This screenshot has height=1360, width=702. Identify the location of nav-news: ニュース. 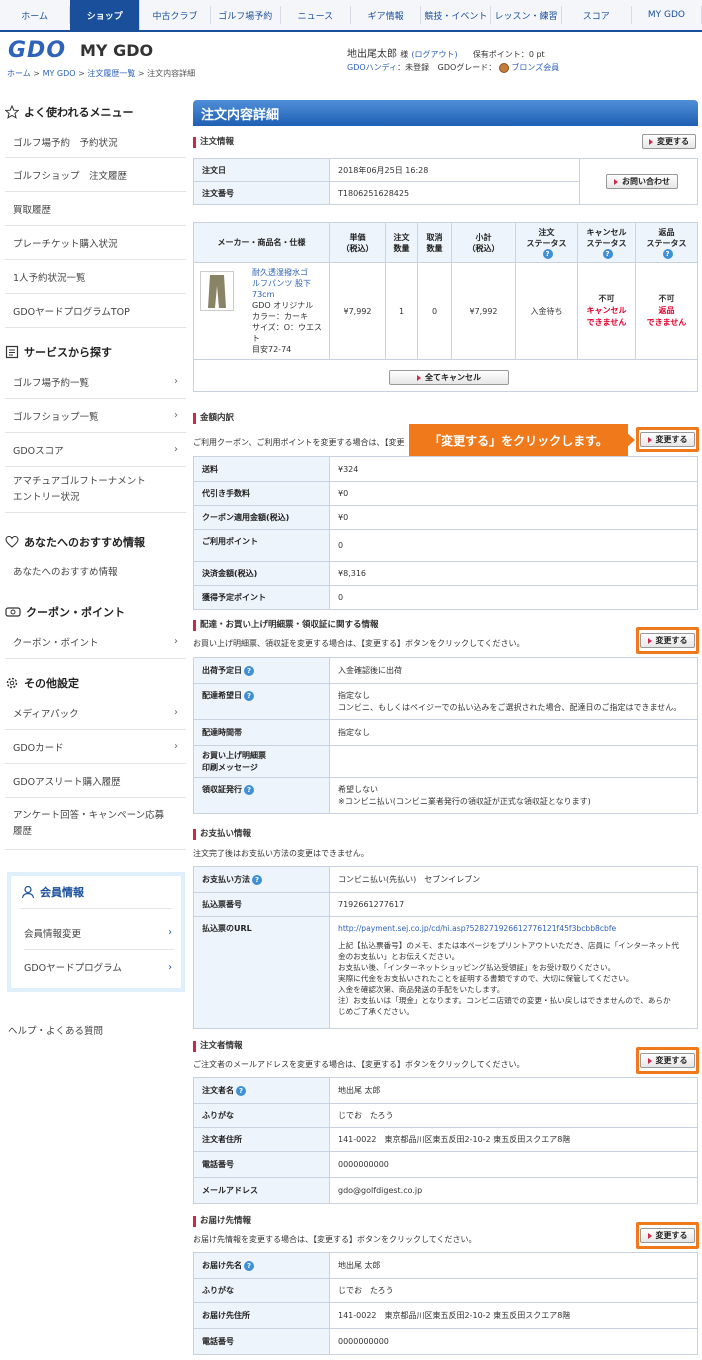
(316, 15).